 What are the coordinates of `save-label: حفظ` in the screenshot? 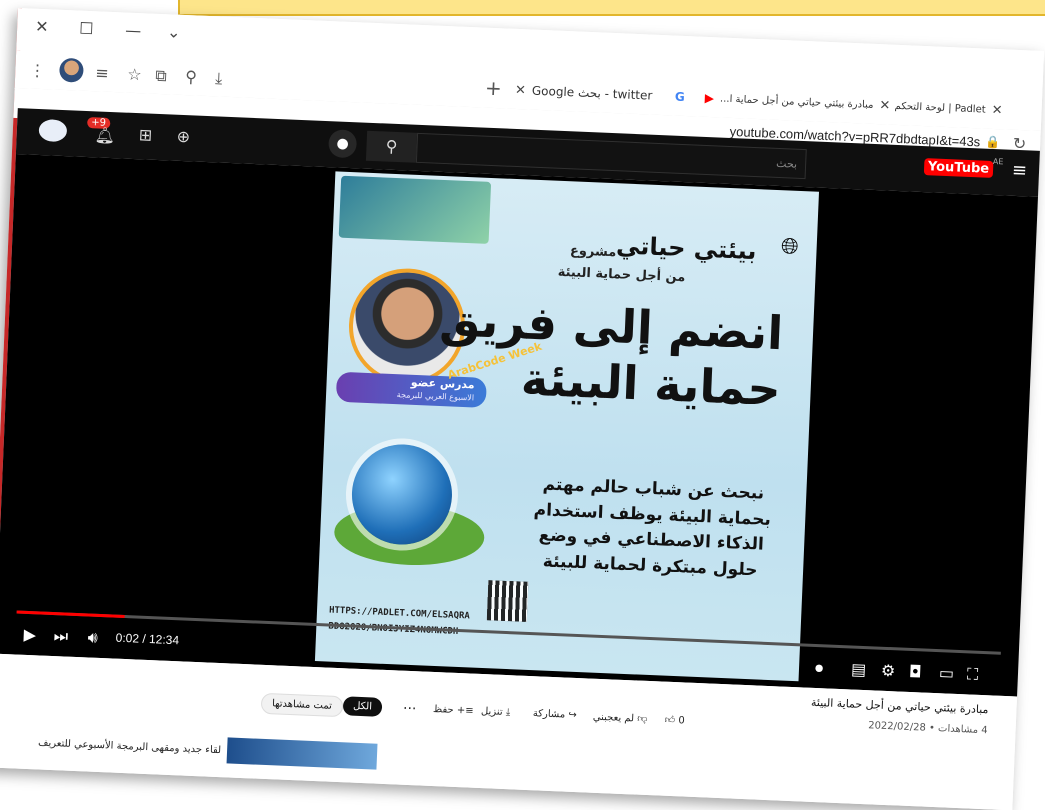 It's located at (443, 709).